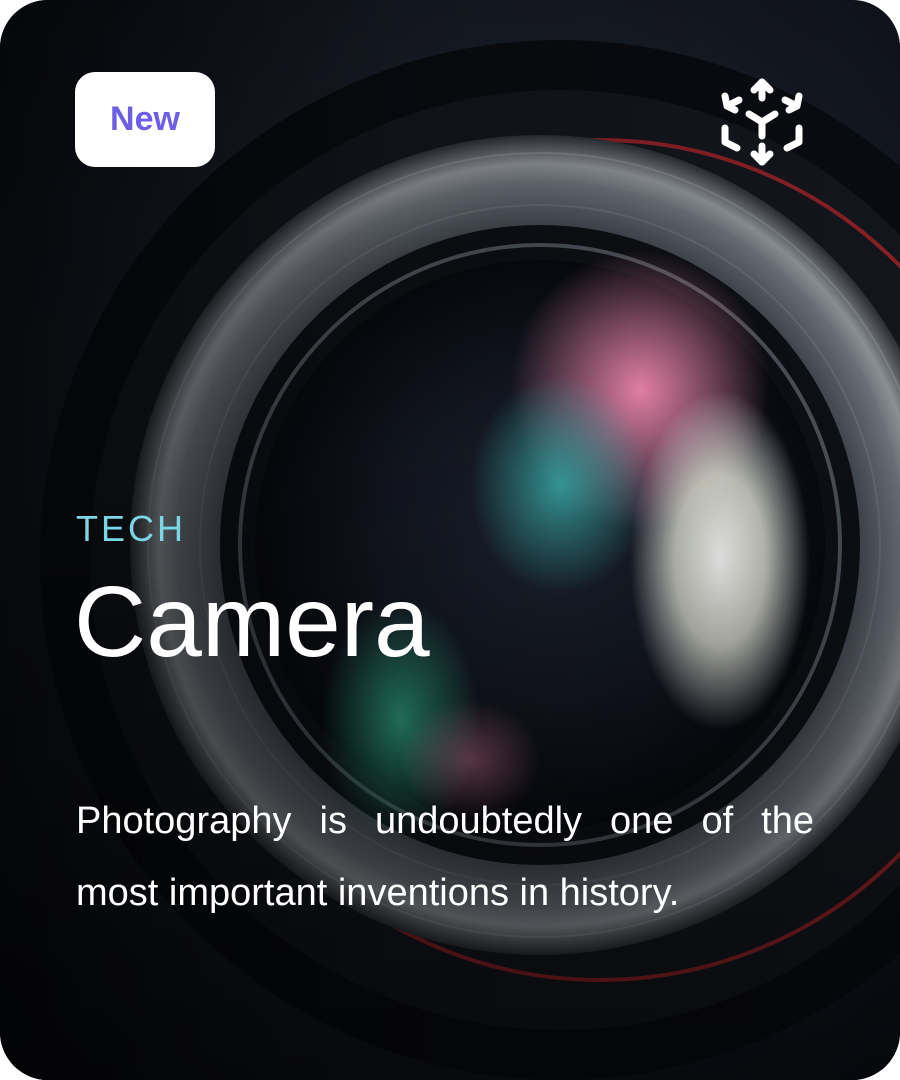 The image size is (900, 1080). I want to click on ar-cube-icon, so click(762, 122).